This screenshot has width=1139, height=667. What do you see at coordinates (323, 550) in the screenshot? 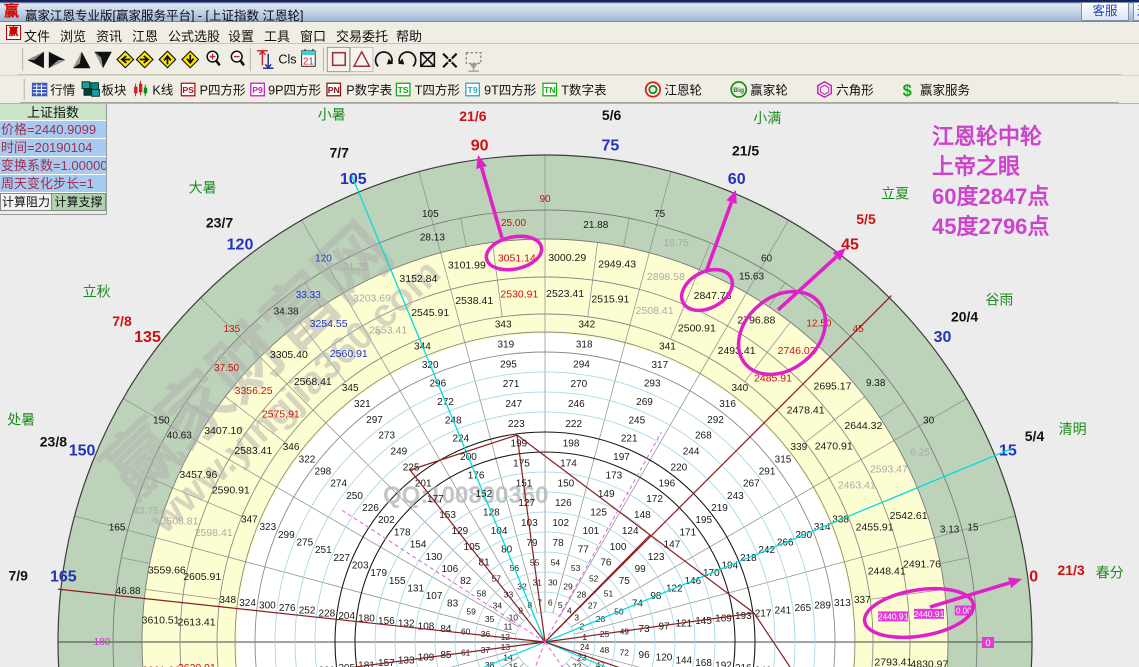
I see `svg-text: 251` at bounding box center [323, 550].